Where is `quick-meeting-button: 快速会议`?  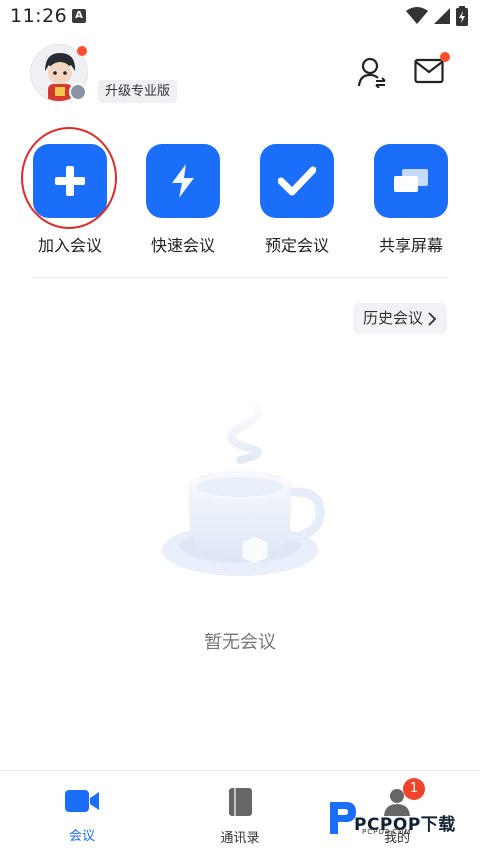
quick-meeting-button: 快速会议 is located at coordinates (183, 200).